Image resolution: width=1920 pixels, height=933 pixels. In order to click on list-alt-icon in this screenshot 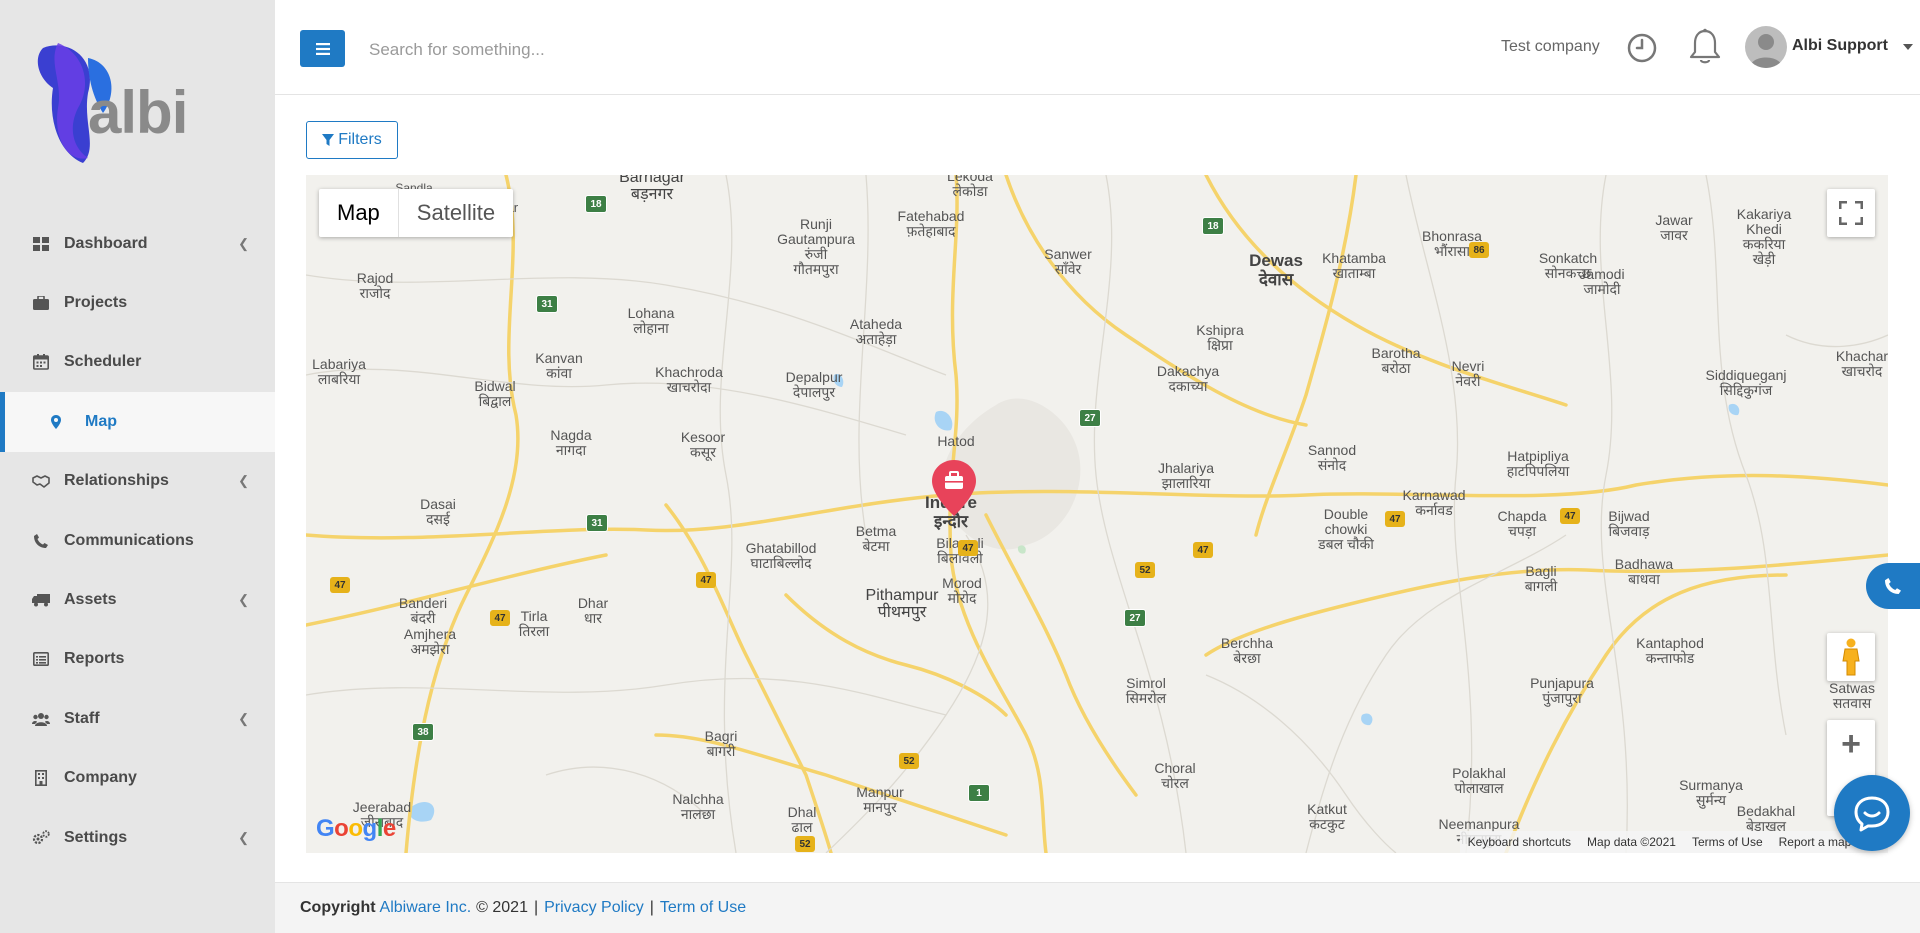, I will do `click(41, 659)`.